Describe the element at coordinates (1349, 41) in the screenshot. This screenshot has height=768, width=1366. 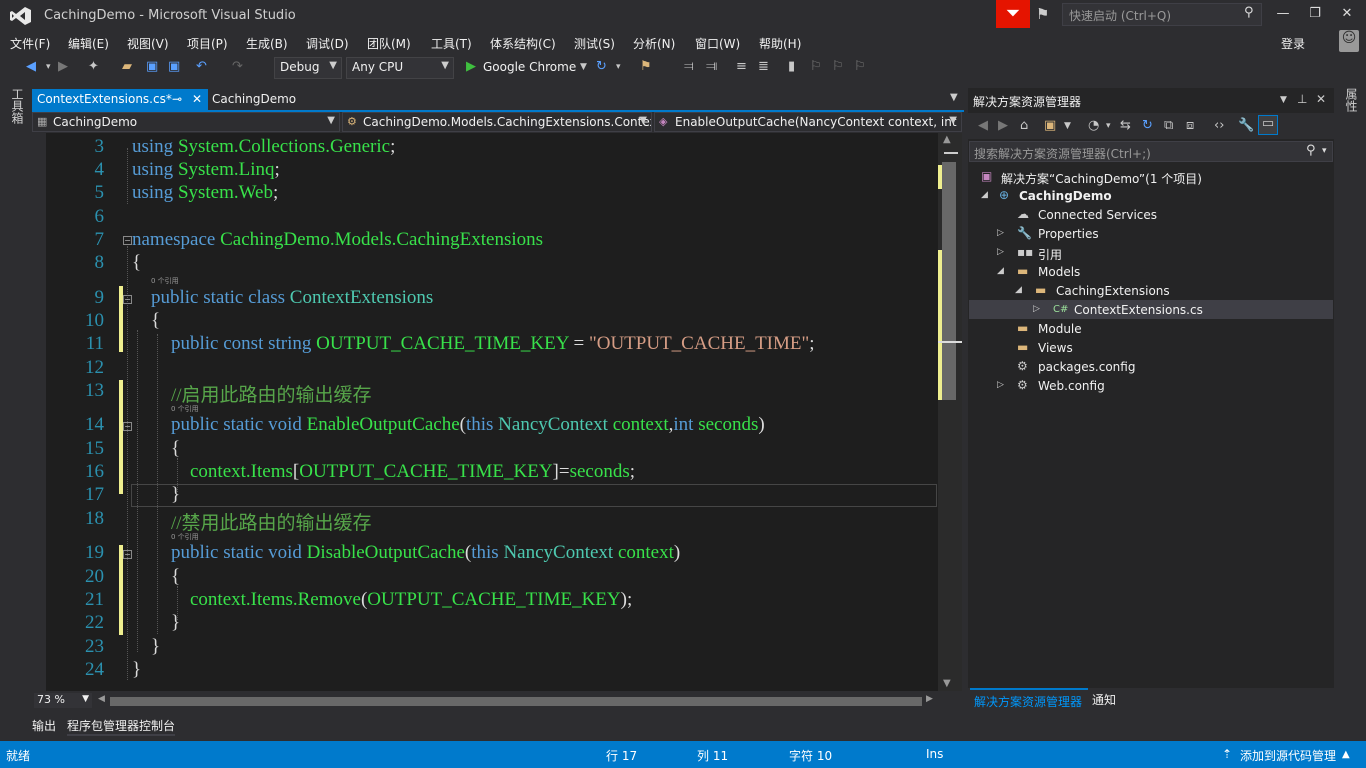
I see `profile-icon: ☺` at that location.